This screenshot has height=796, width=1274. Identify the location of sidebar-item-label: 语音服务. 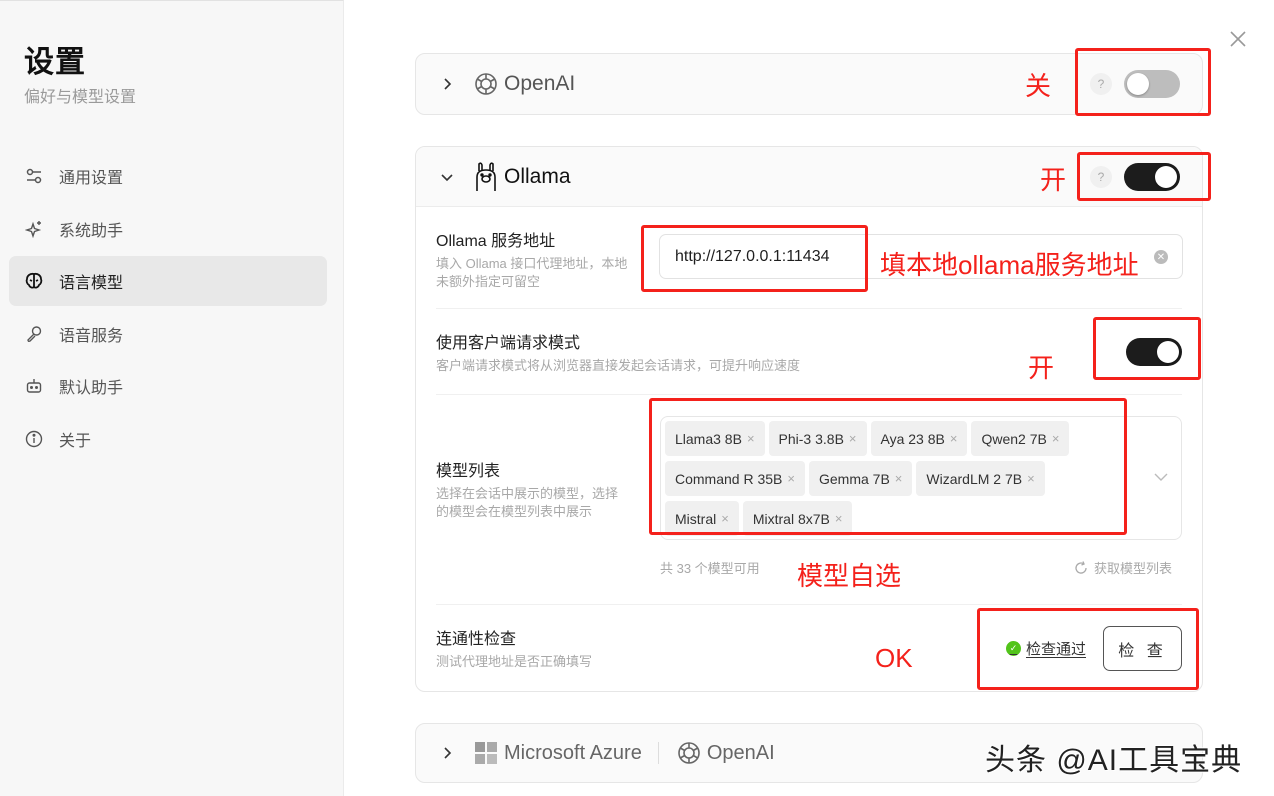
(91, 336).